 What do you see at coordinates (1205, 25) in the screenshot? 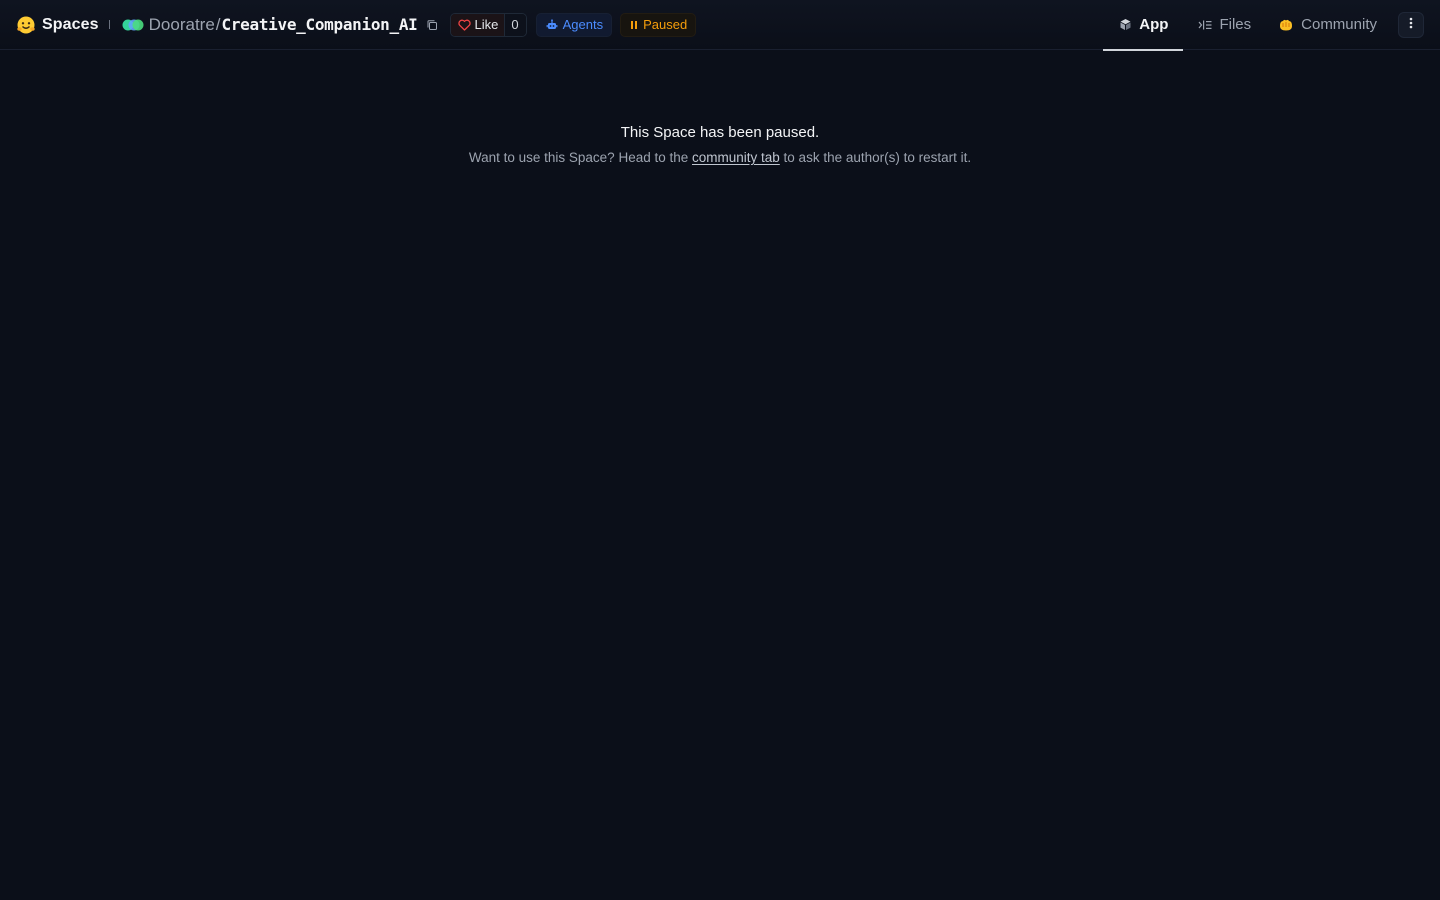
I see `files-list-icon` at bounding box center [1205, 25].